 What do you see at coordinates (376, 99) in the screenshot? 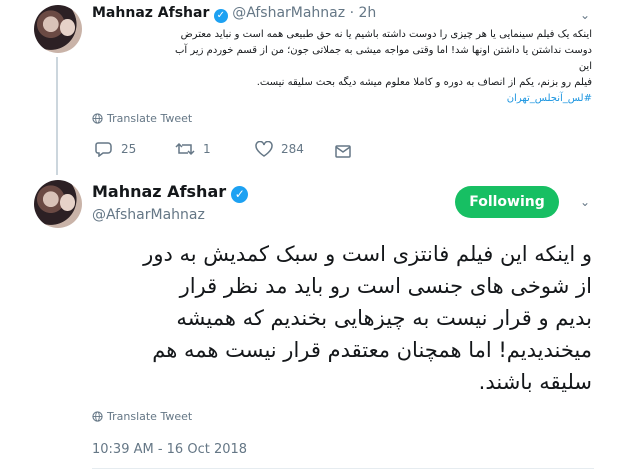
I see `hashtag-link: #لس_آنجلس_تهران` at bounding box center [376, 99].